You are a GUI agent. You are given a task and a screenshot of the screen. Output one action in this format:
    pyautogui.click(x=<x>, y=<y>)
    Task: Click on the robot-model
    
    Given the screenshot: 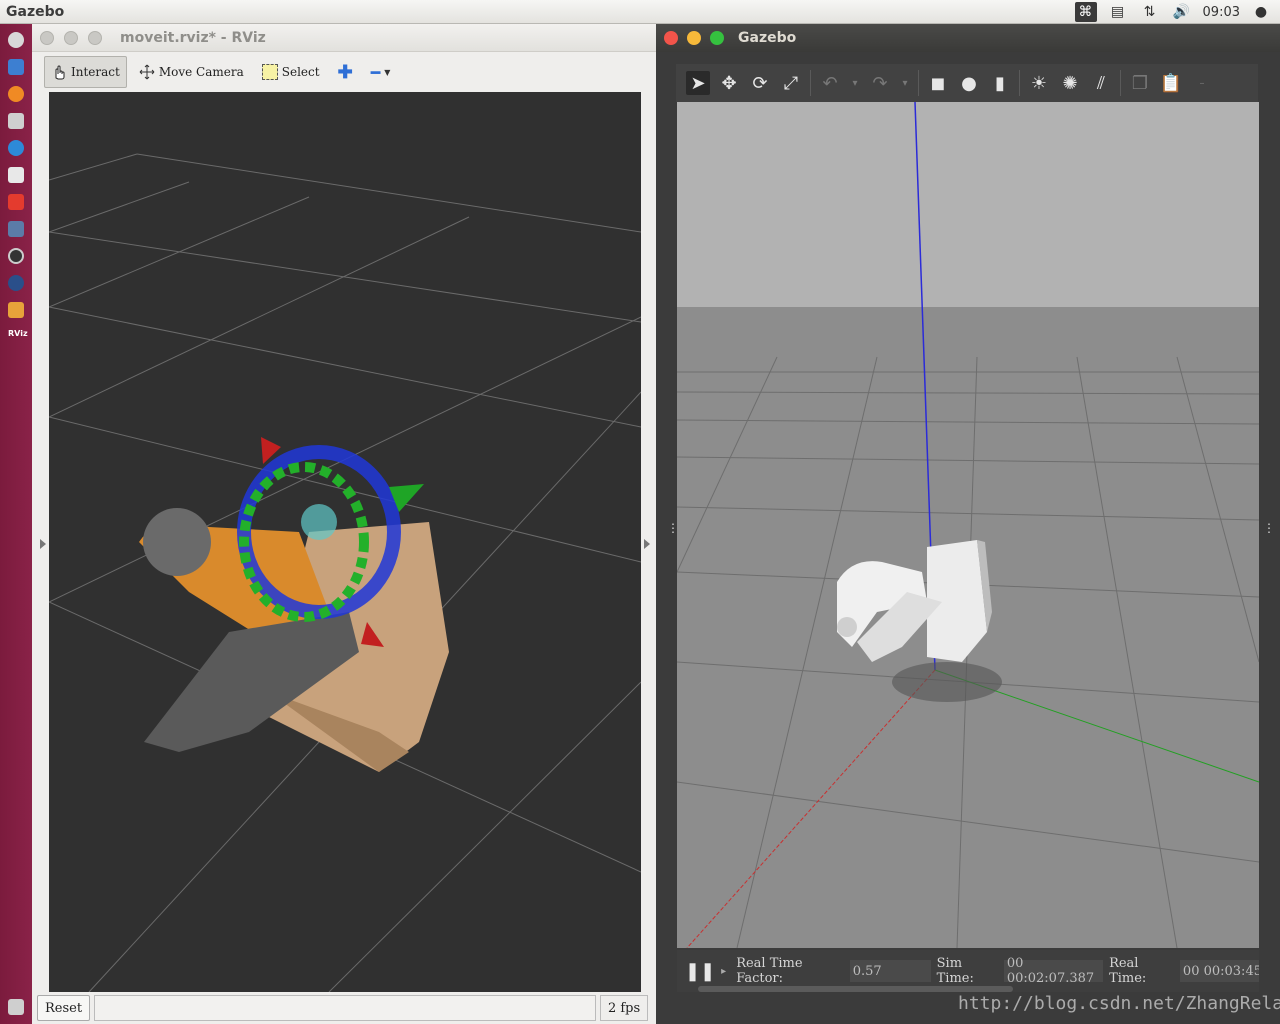 What is the action you would take?
    pyautogui.click(x=294, y=638)
    